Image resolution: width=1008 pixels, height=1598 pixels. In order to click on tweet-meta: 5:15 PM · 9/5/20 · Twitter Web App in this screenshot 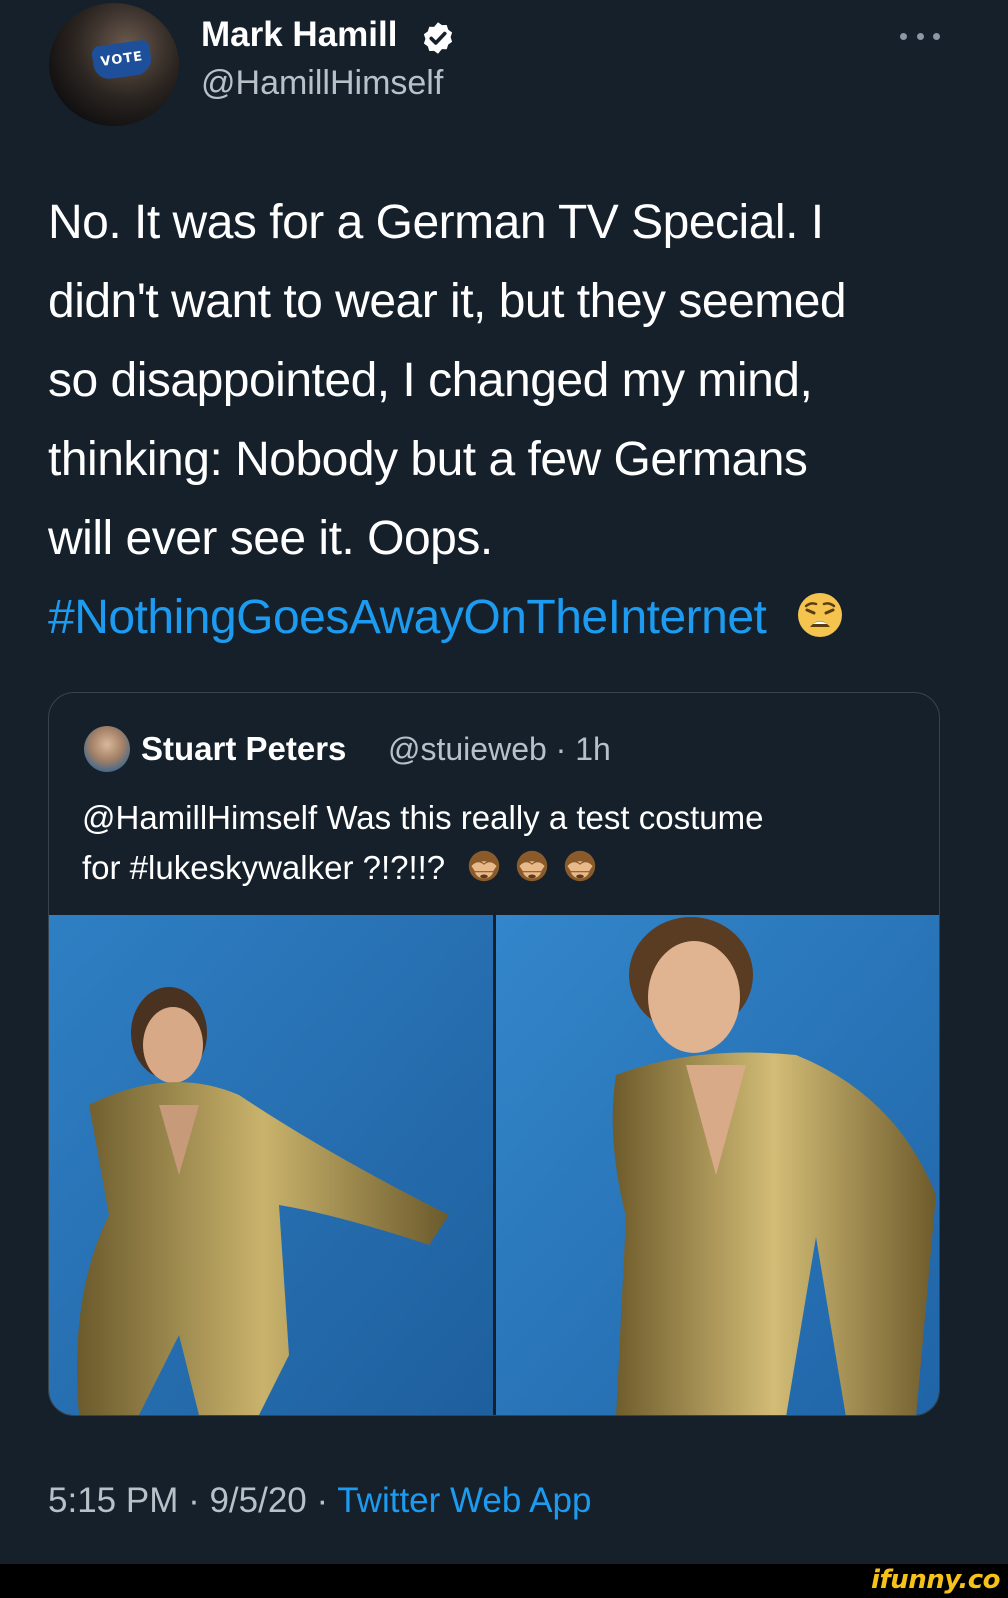, I will do `click(319, 1501)`.